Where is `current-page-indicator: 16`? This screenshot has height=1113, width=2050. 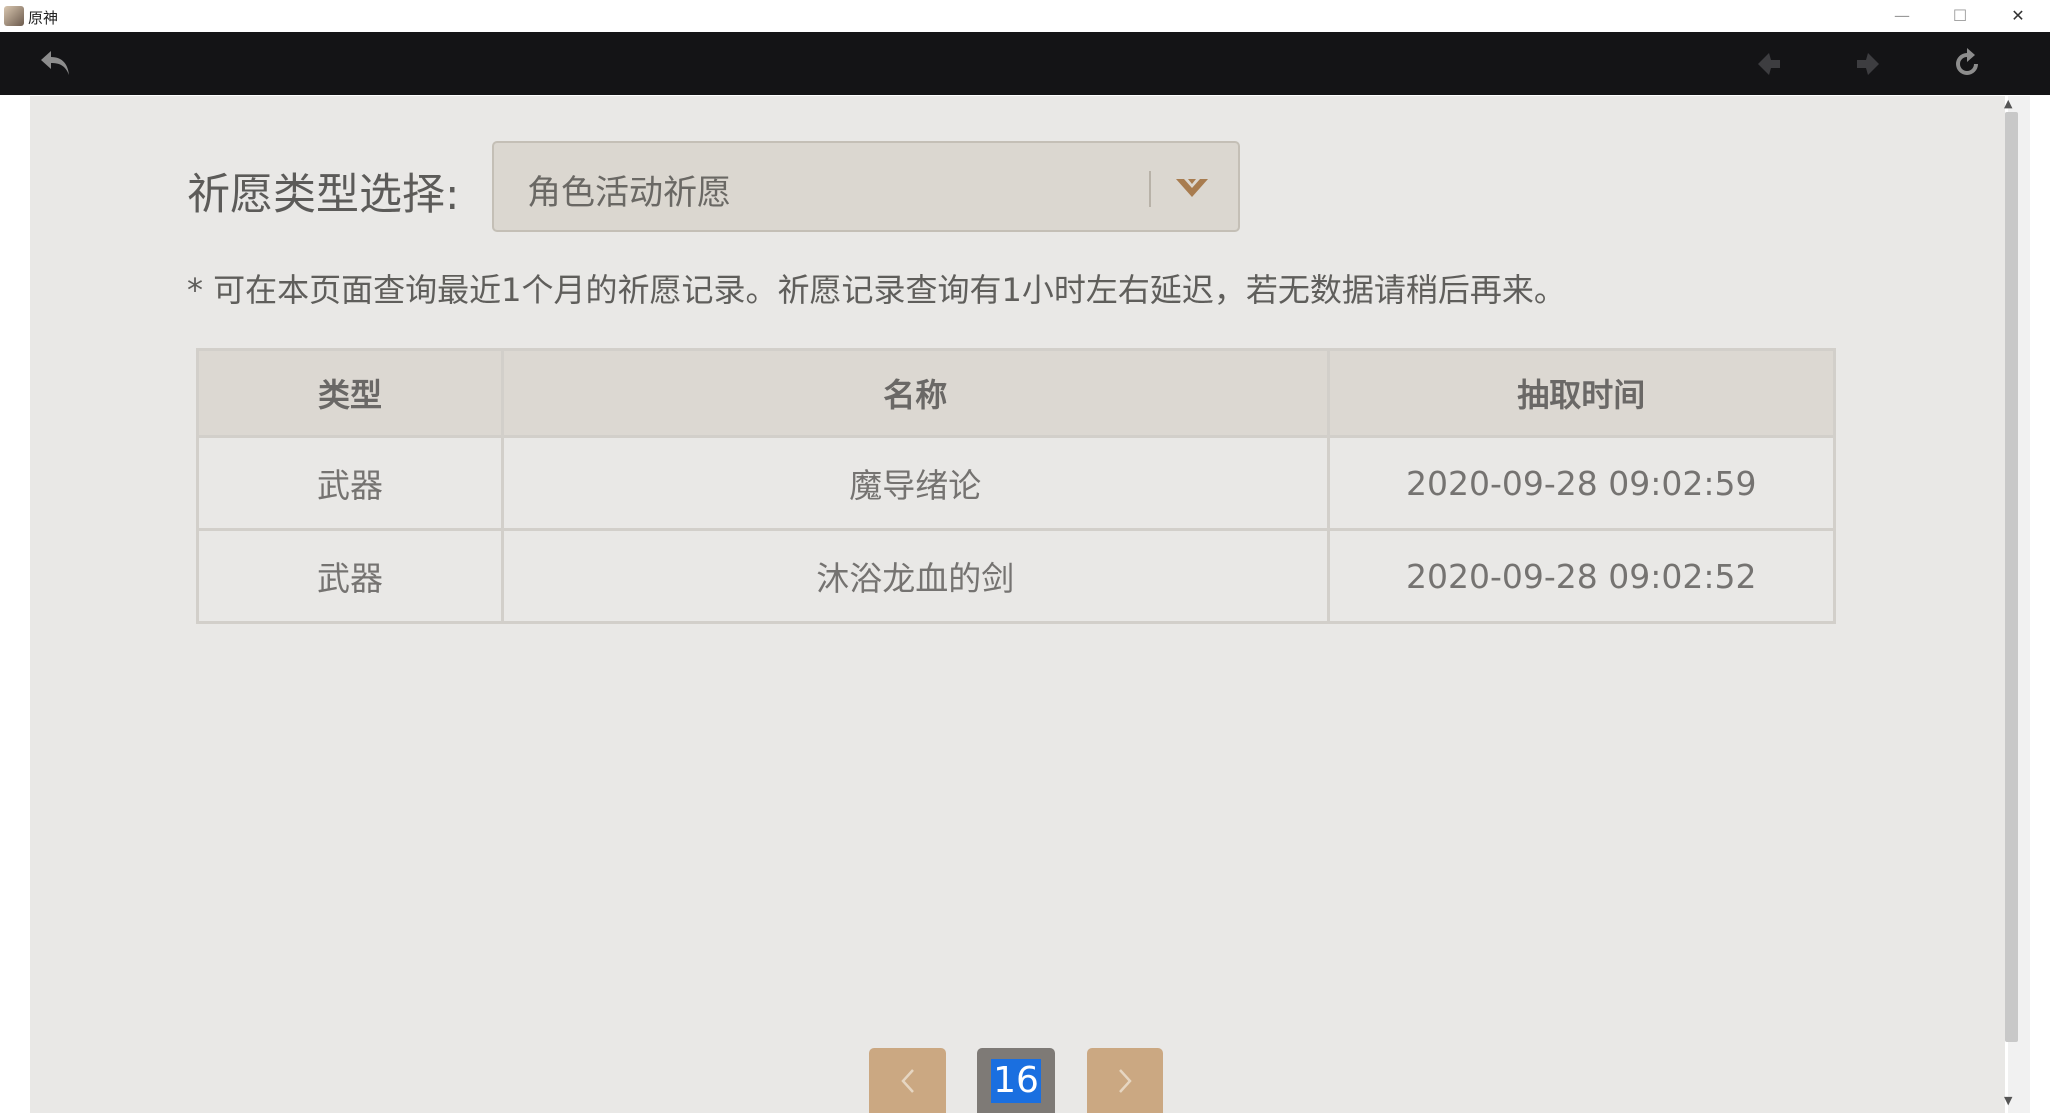
current-page-indicator: 16 is located at coordinates (1016, 1080).